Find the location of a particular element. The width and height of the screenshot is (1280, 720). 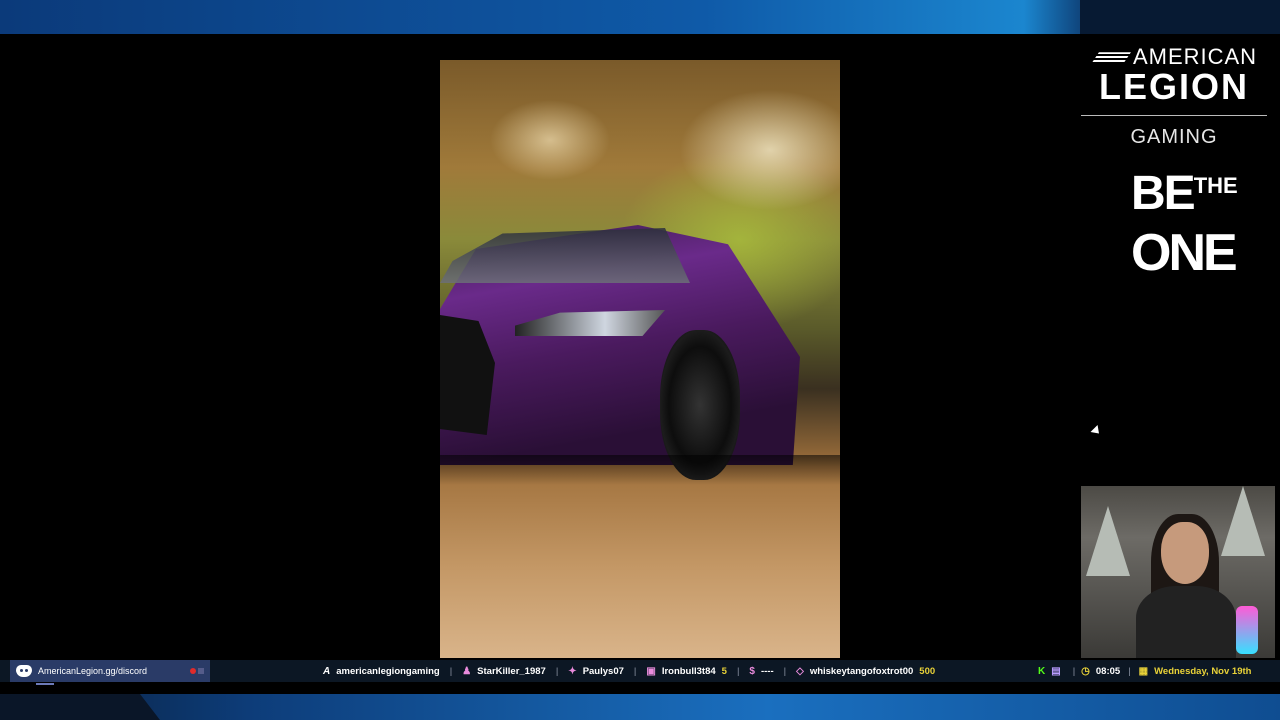

person-face is located at coordinates (1185, 553).